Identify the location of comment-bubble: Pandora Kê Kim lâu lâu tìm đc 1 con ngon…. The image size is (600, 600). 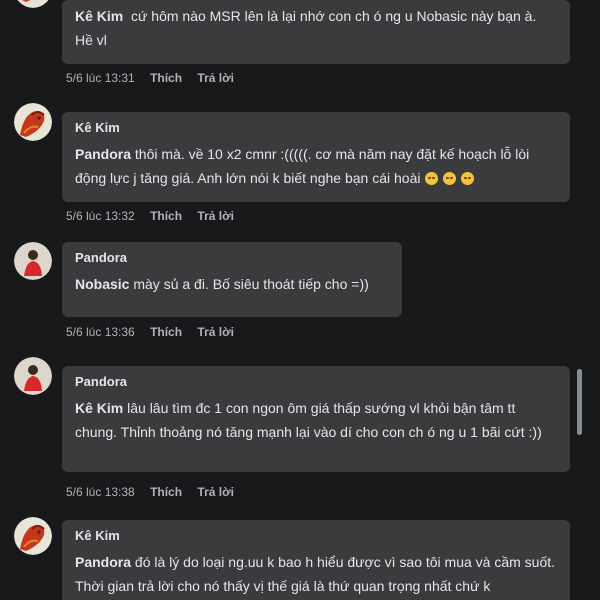
(316, 419).